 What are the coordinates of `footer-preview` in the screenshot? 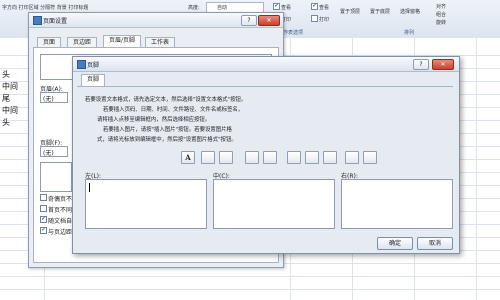 It's located at (56, 177).